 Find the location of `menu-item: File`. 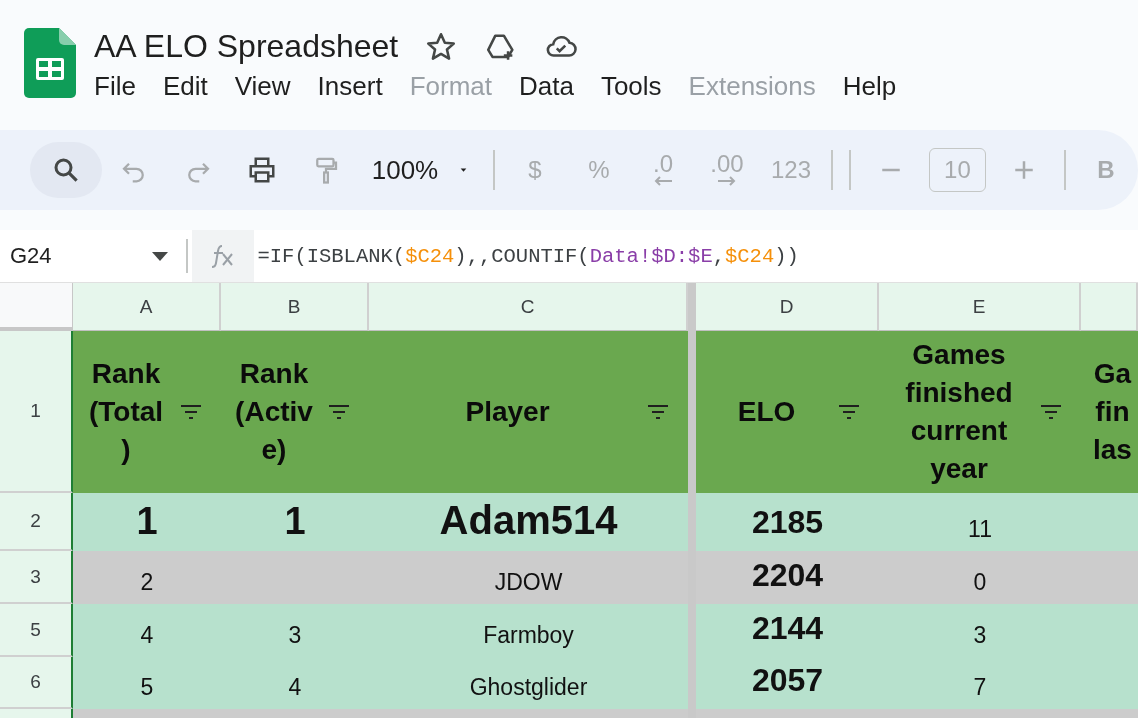

menu-item: File is located at coordinates (114, 87).